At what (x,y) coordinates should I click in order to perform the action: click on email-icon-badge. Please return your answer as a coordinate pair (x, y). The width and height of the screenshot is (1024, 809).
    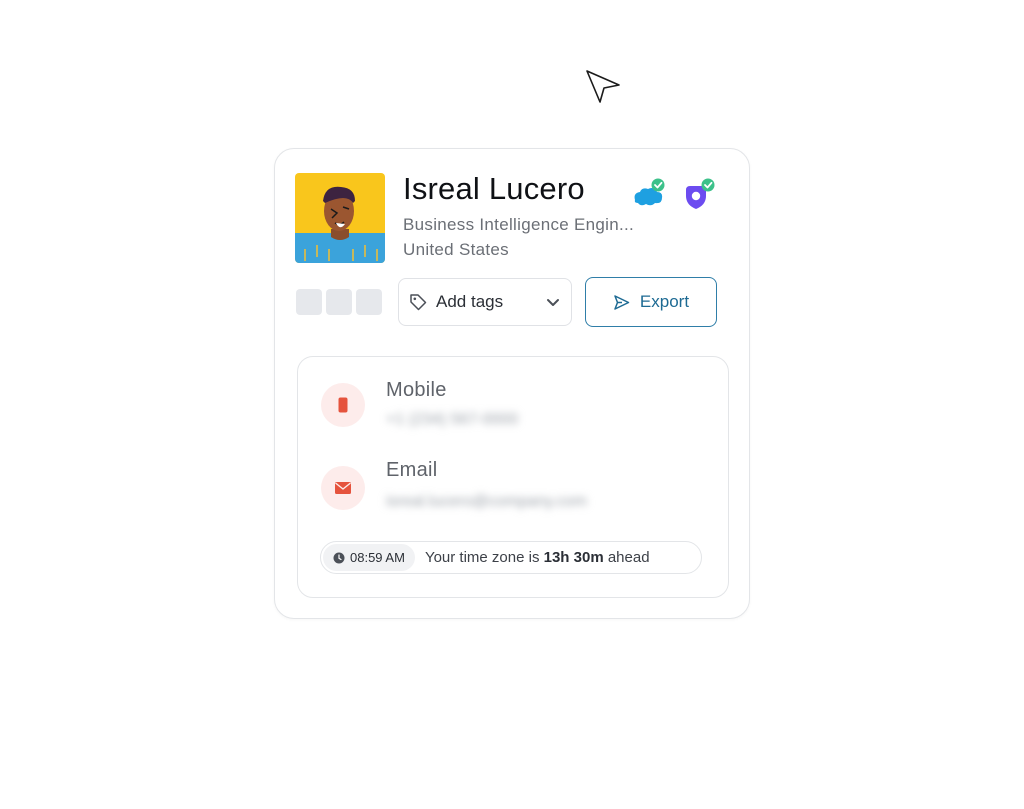
    Looking at the image, I should click on (343, 488).